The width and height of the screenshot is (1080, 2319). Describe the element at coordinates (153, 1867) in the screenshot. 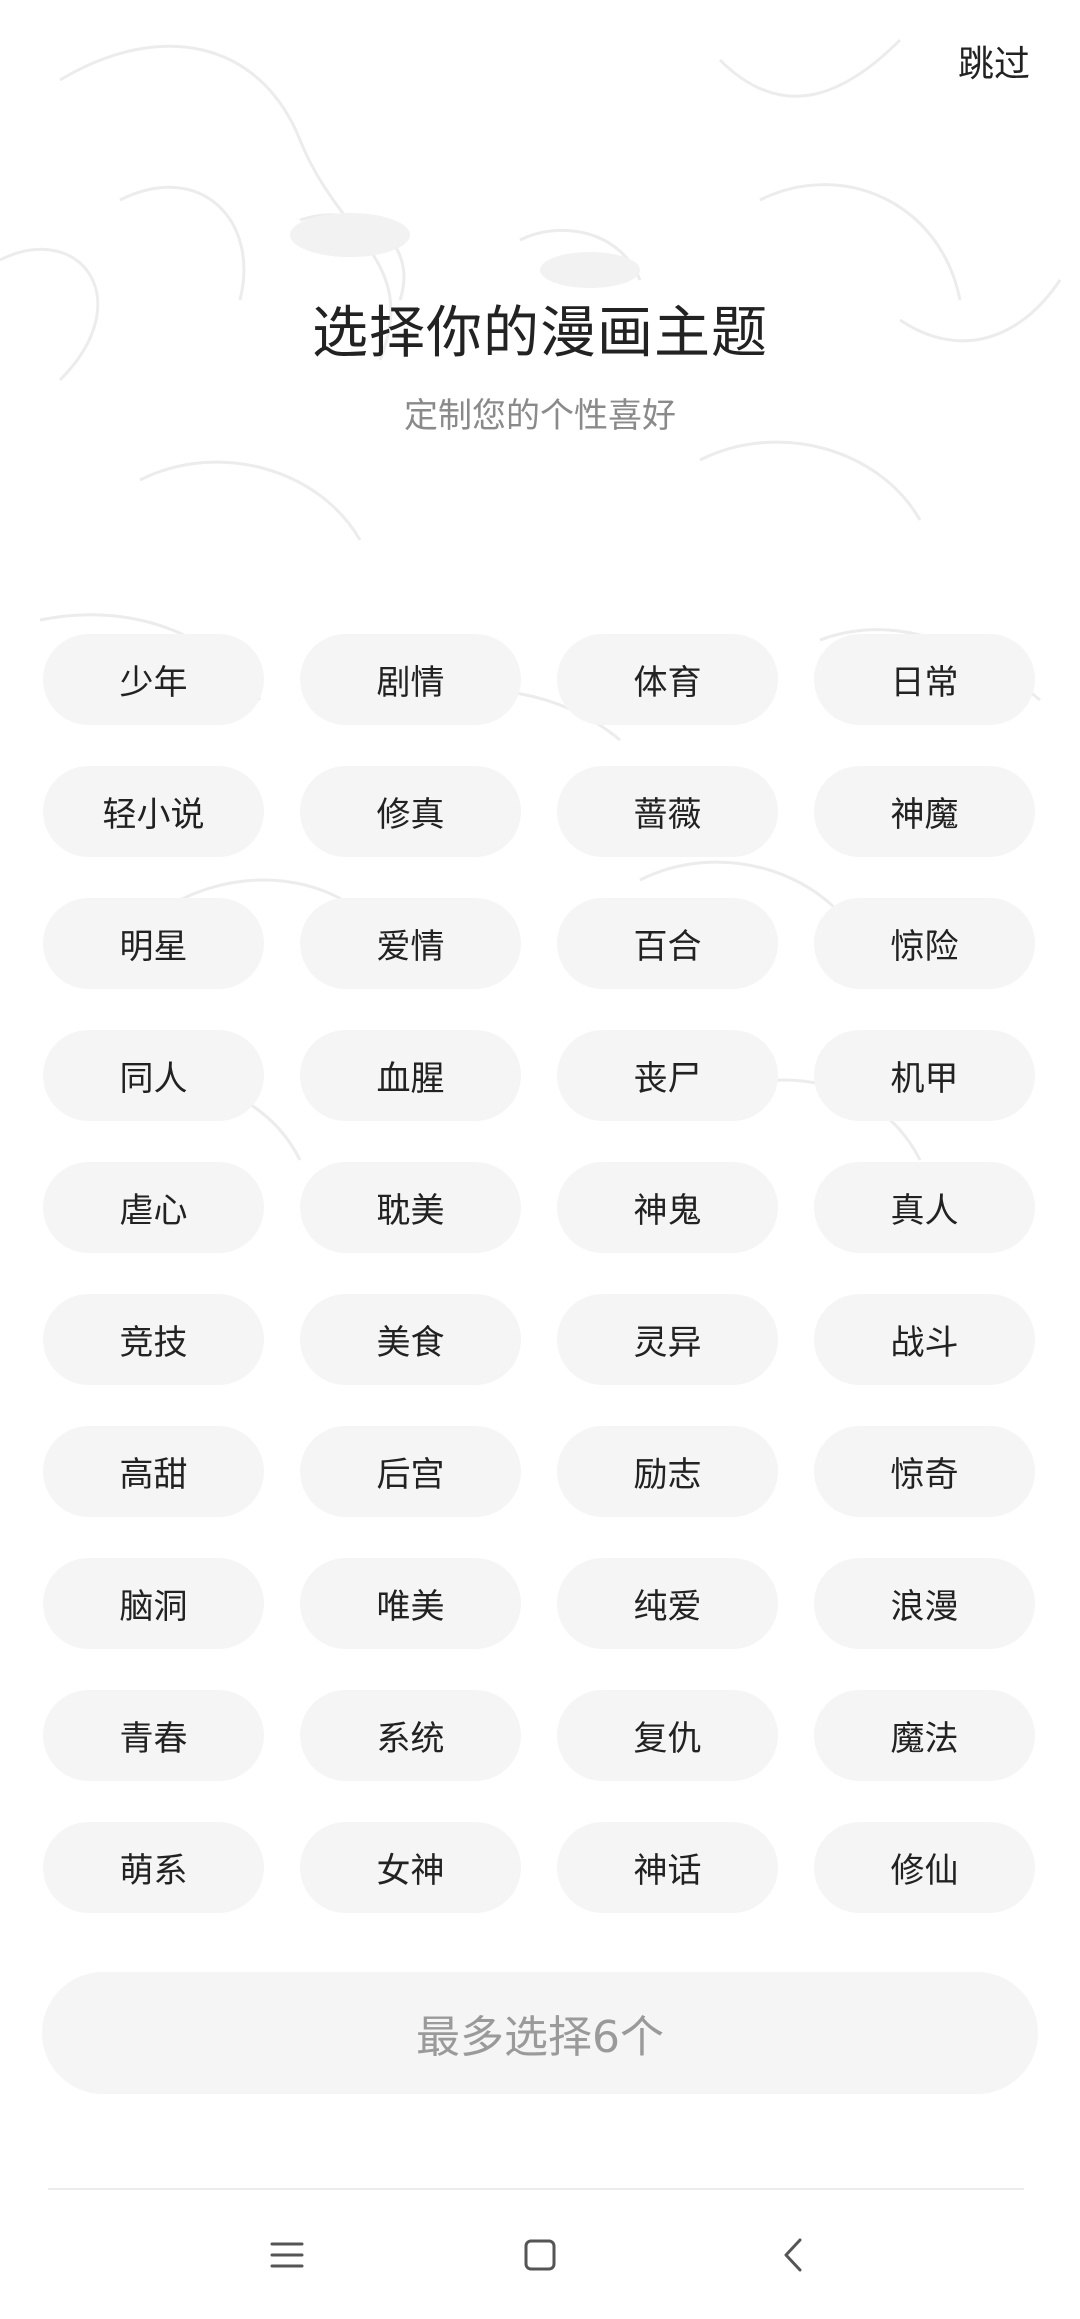

I see `theme-tag: 萌系` at that location.